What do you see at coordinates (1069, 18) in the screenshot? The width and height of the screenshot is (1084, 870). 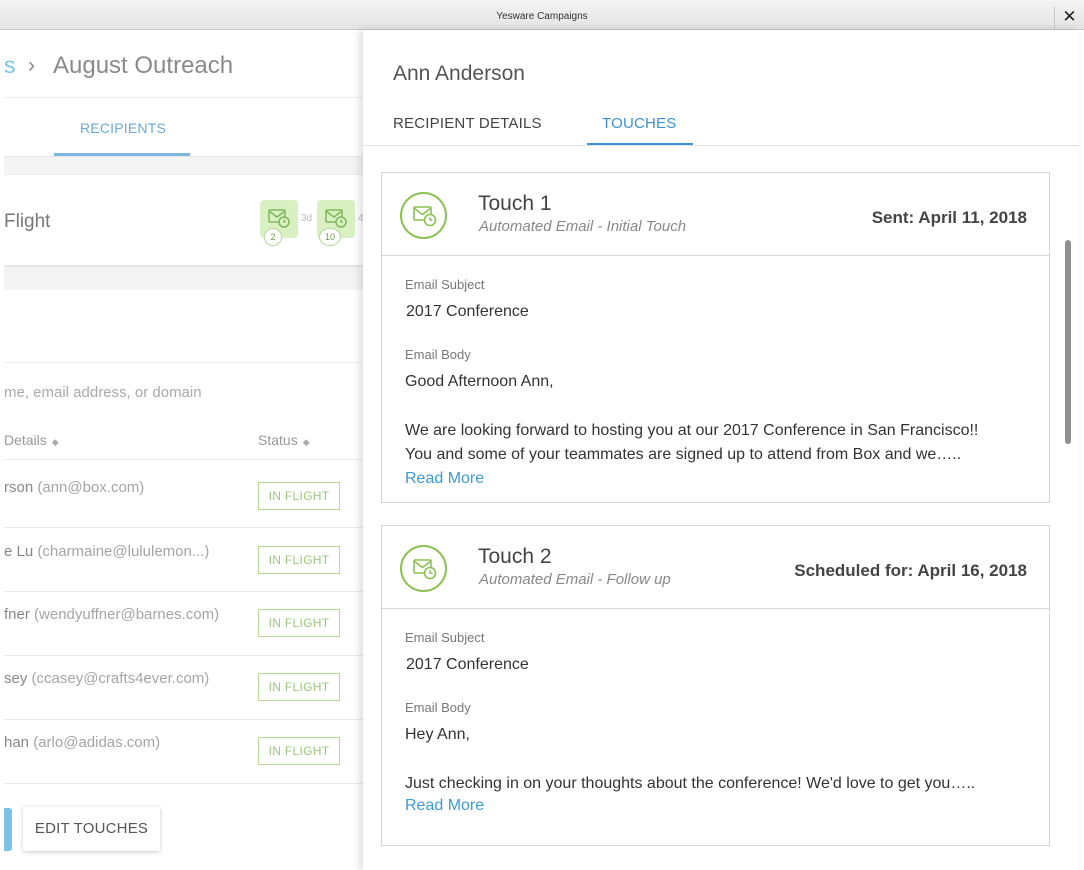 I see `close-icon: ✕` at bounding box center [1069, 18].